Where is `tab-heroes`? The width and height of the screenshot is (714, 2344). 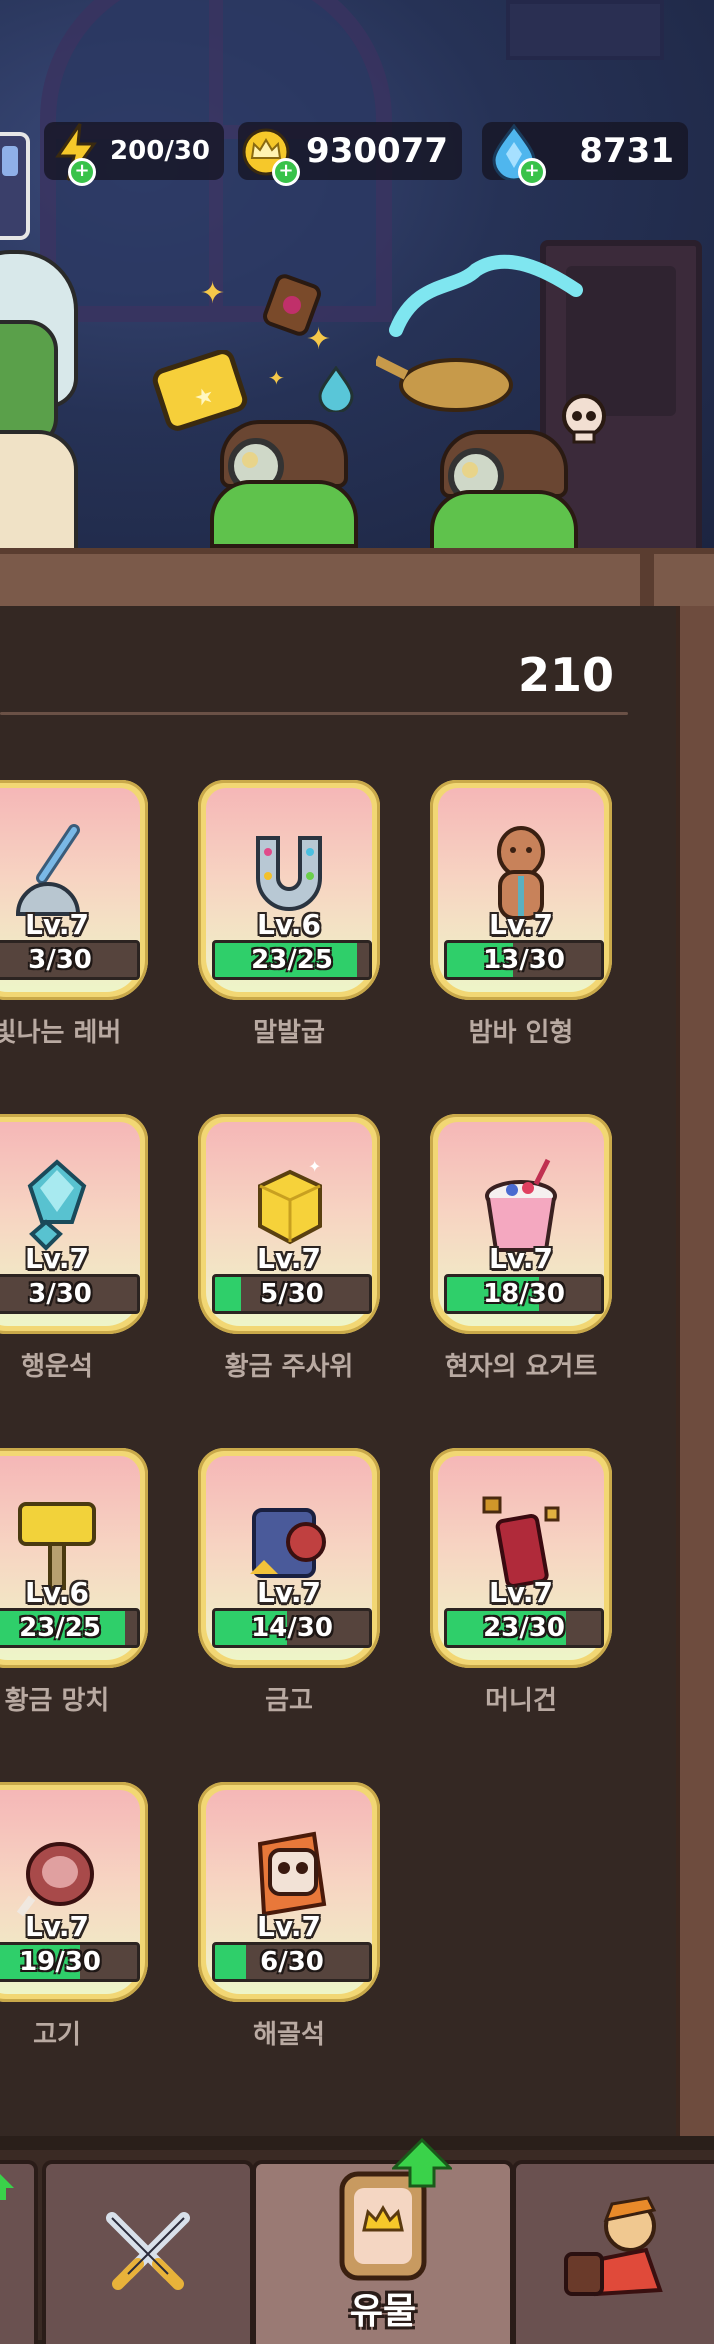 tab-heroes is located at coordinates (613, 2252).